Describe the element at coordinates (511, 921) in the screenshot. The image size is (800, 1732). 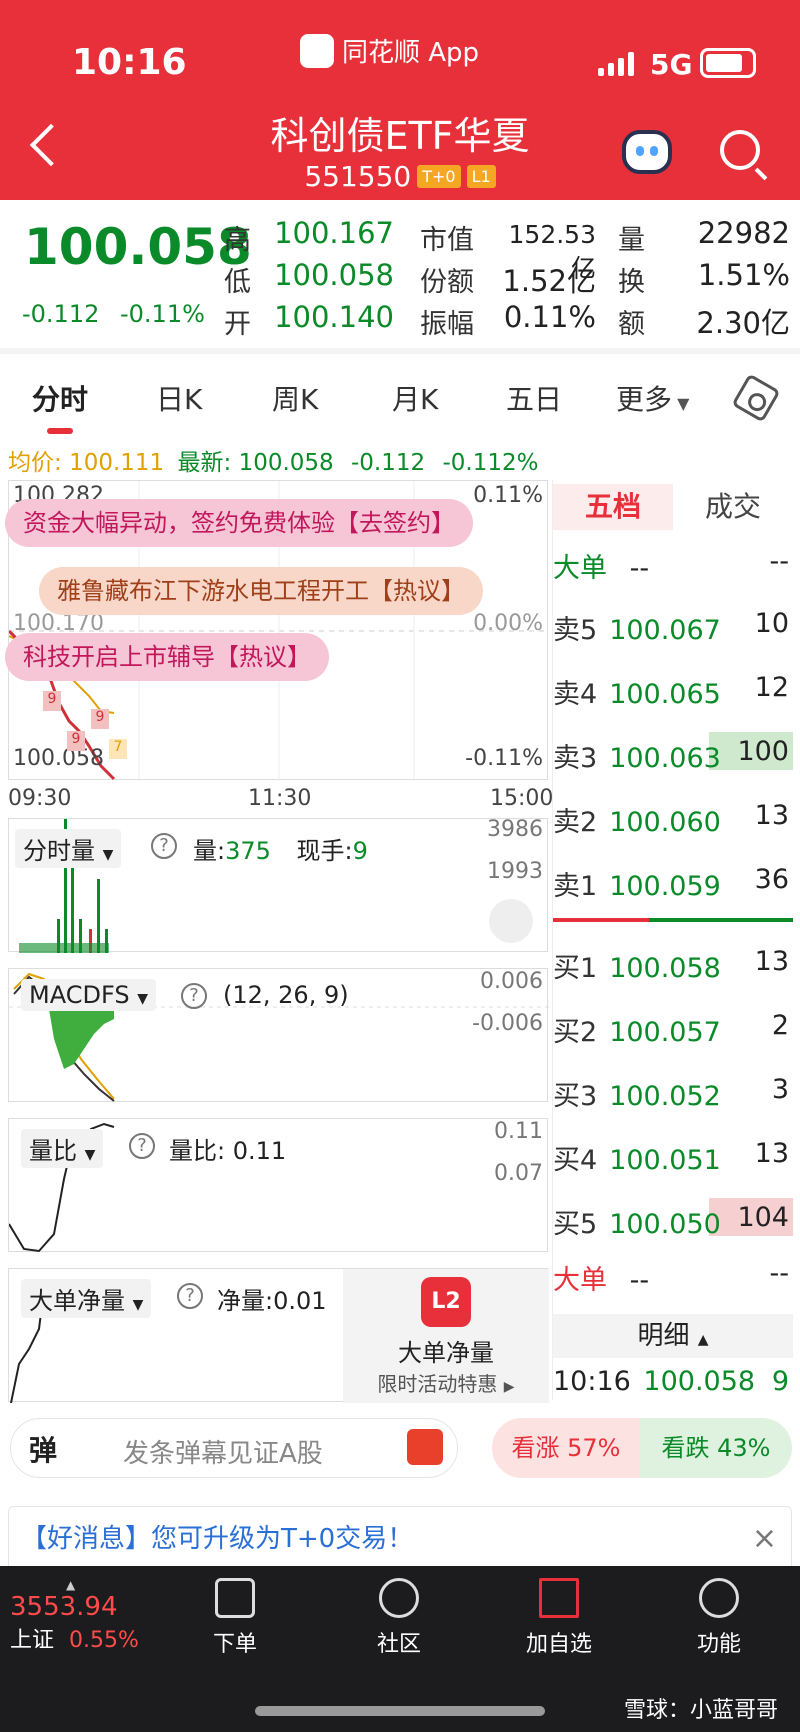
I see `fullscreen-icon` at that location.